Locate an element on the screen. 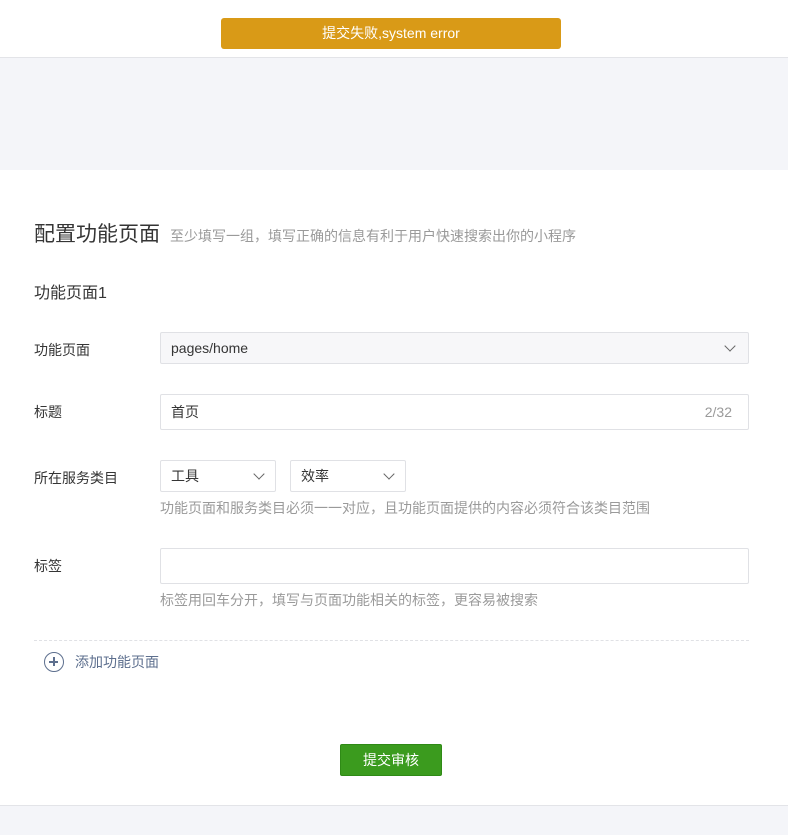 The width and height of the screenshot is (788, 835). category-primary-value: 工具 is located at coordinates (185, 476).